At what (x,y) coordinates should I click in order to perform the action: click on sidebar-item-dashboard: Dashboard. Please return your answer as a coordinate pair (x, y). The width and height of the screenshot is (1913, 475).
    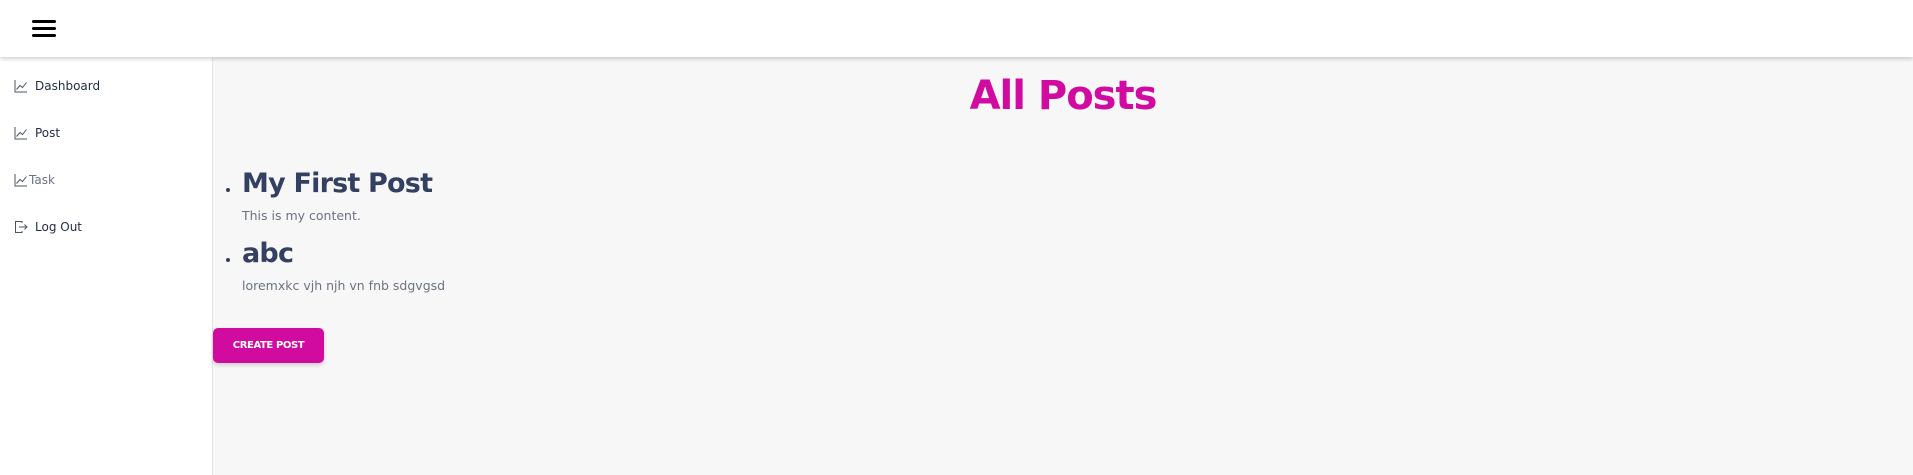
    Looking at the image, I should click on (57, 86).